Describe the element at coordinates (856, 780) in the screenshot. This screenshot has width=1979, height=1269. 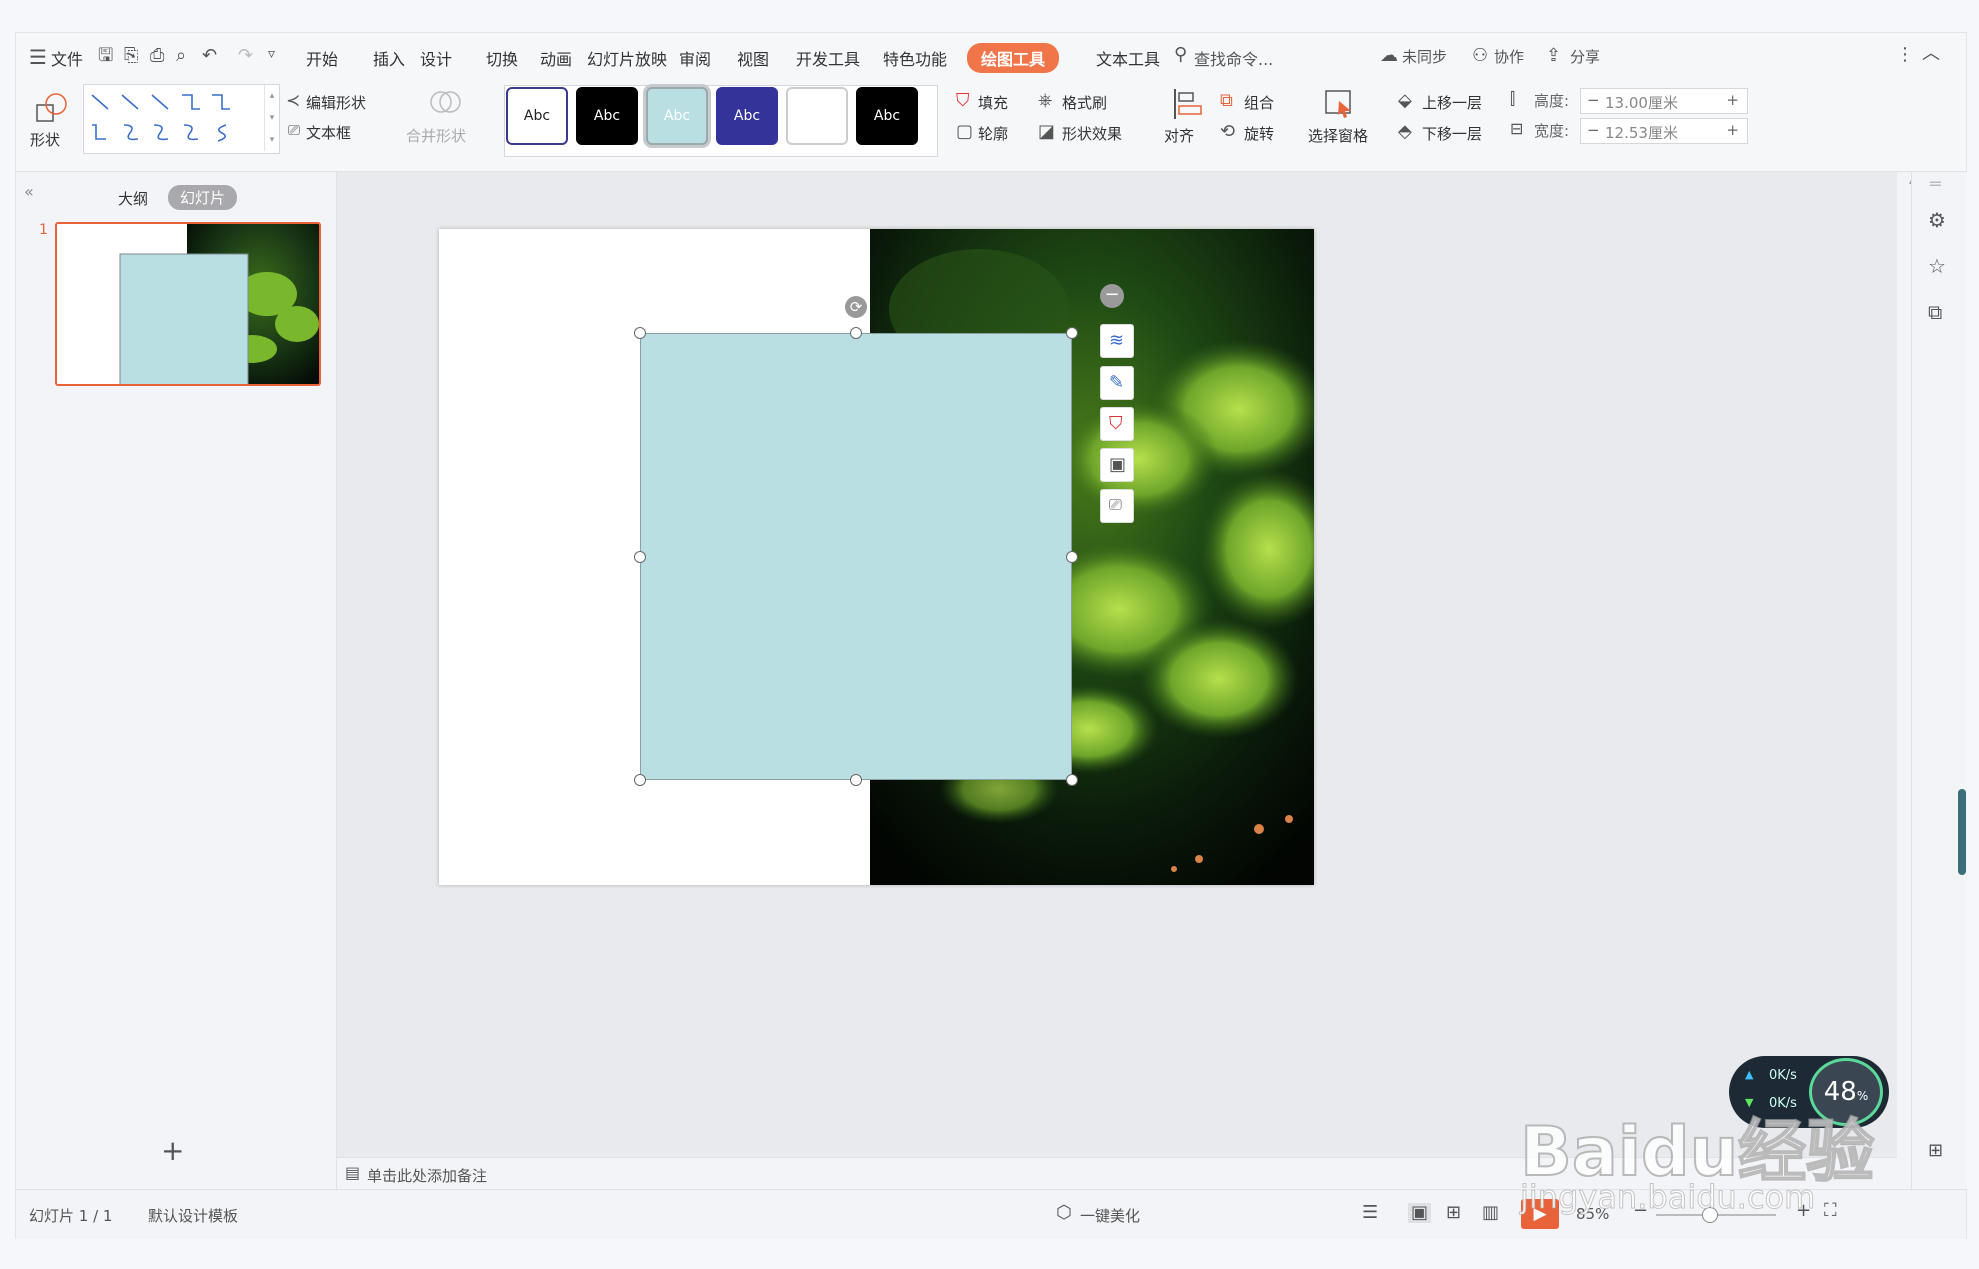
I see `resize-handle-s` at that location.